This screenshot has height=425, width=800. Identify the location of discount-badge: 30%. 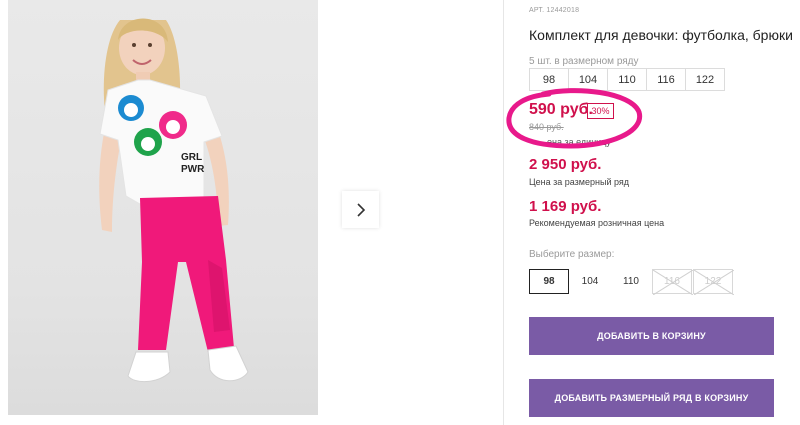
(600, 111).